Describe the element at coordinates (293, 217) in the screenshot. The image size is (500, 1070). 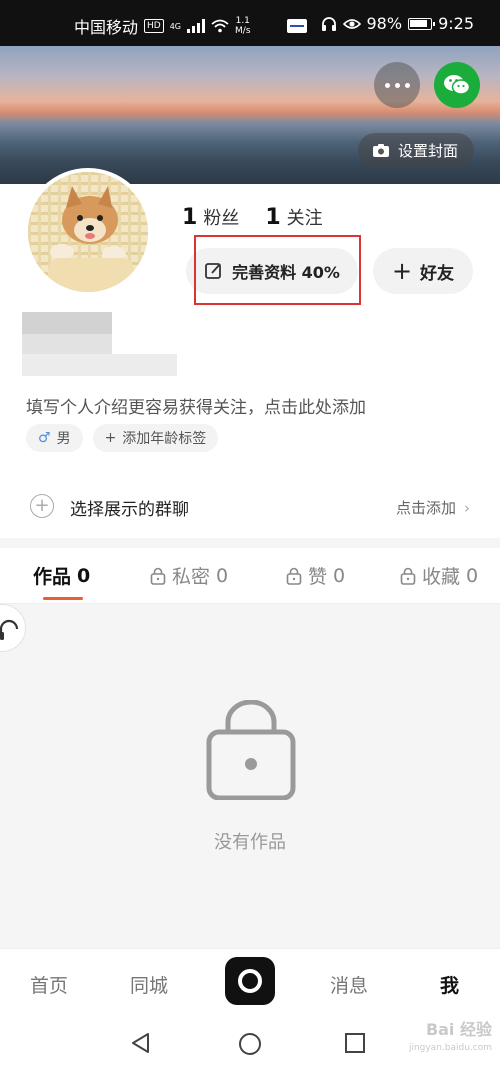
I see `following-stat: 1 关注` at that location.